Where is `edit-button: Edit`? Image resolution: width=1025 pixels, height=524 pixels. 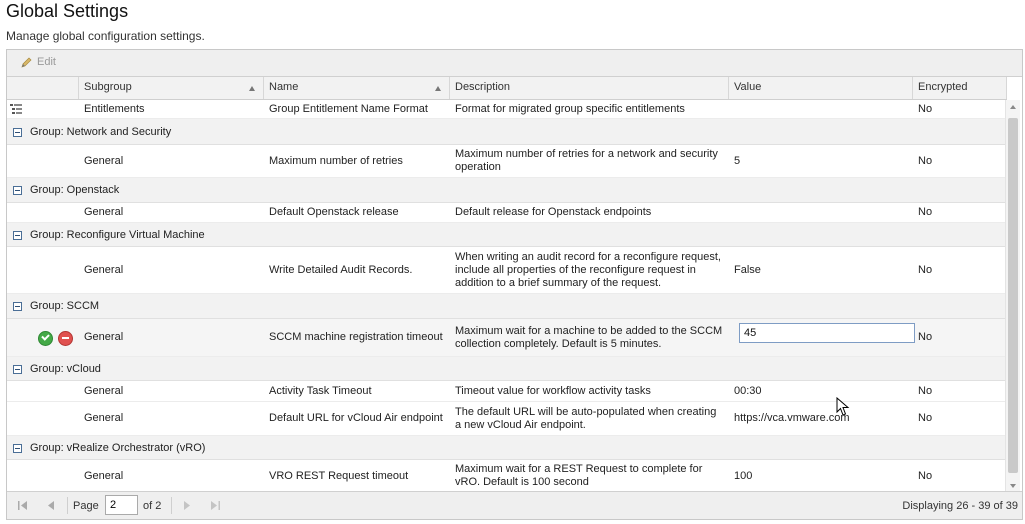 edit-button: Edit is located at coordinates (38, 62).